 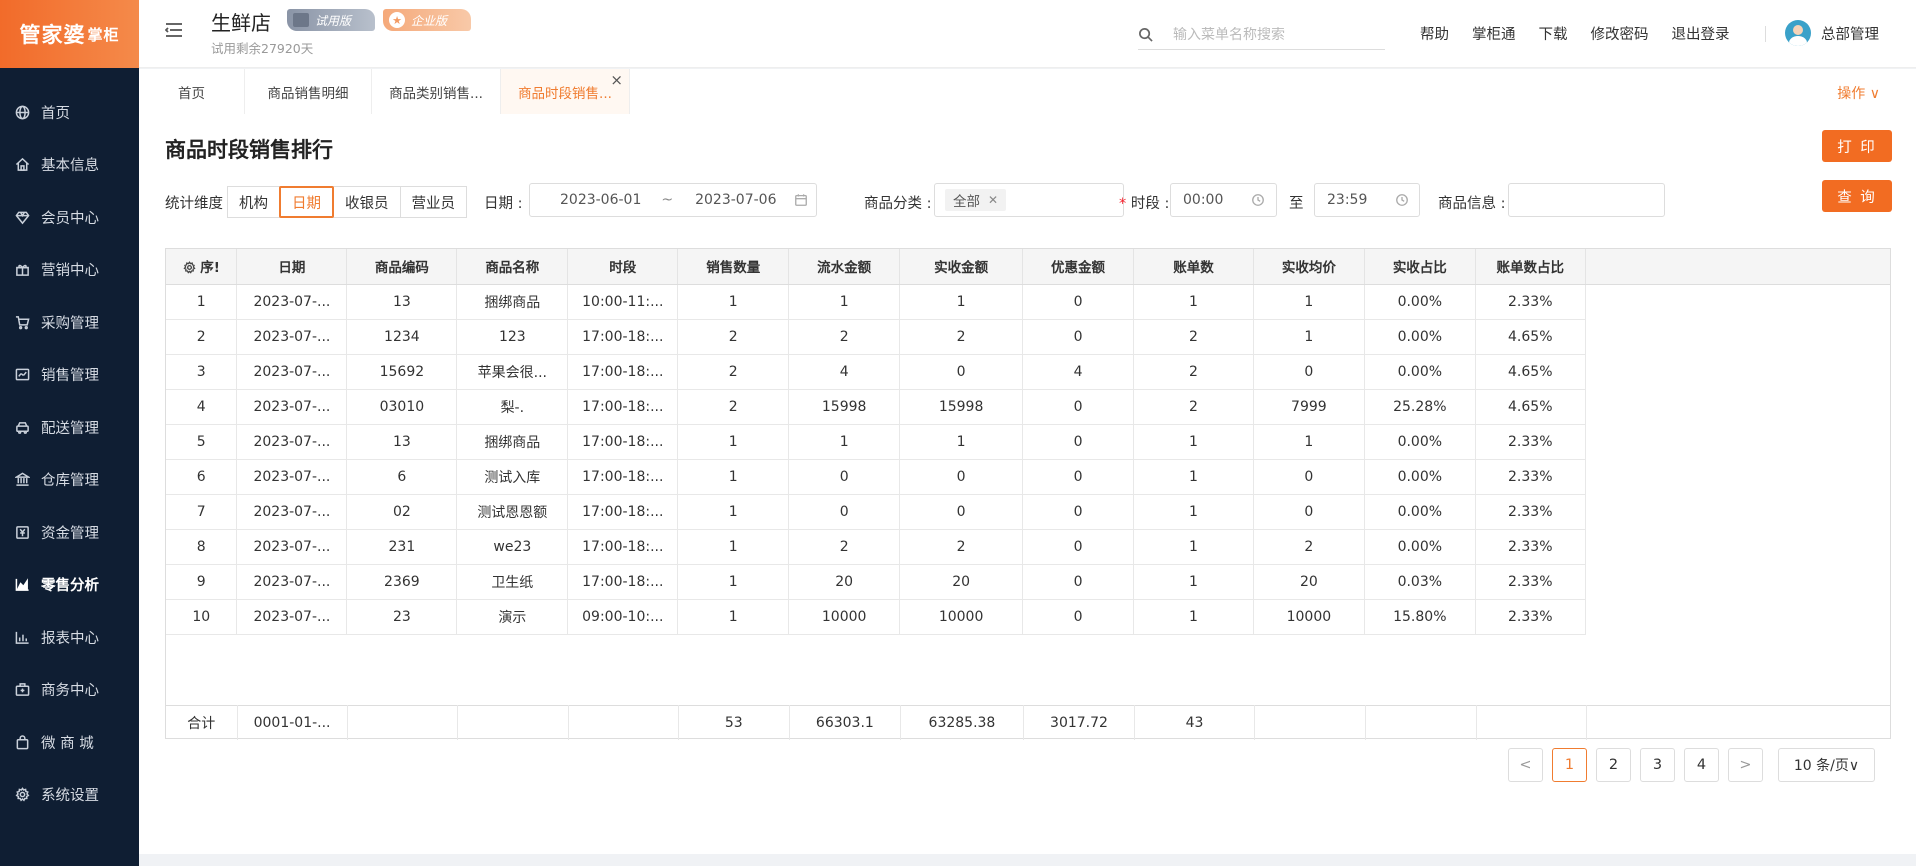 I want to click on col-header: 账单数占比, so click(x=1530, y=267).